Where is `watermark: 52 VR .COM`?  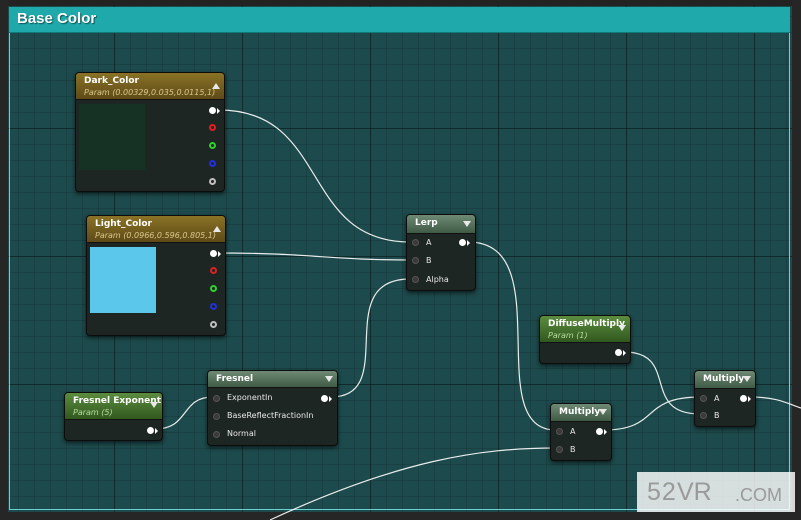
watermark: 52 VR .COM is located at coordinates (716, 492).